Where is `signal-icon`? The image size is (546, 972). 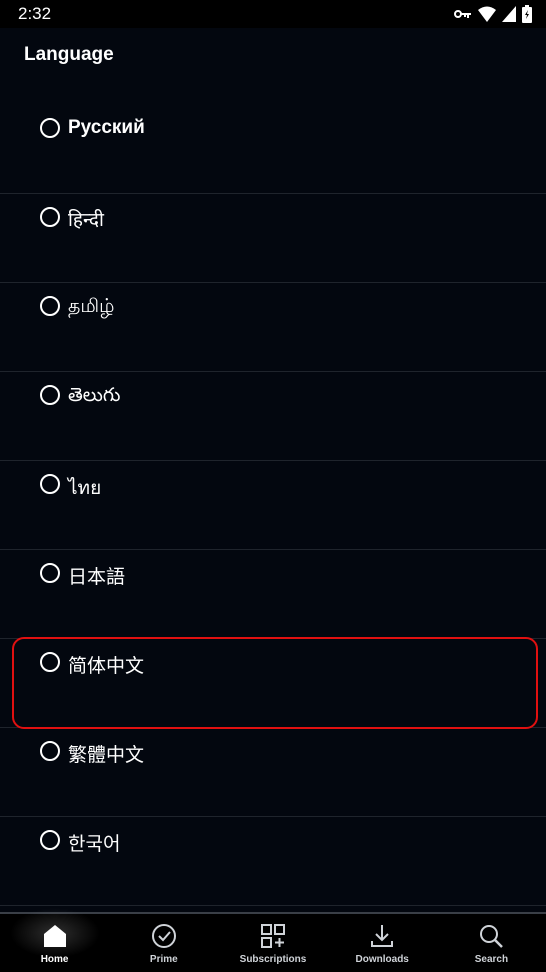 signal-icon is located at coordinates (509, 14).